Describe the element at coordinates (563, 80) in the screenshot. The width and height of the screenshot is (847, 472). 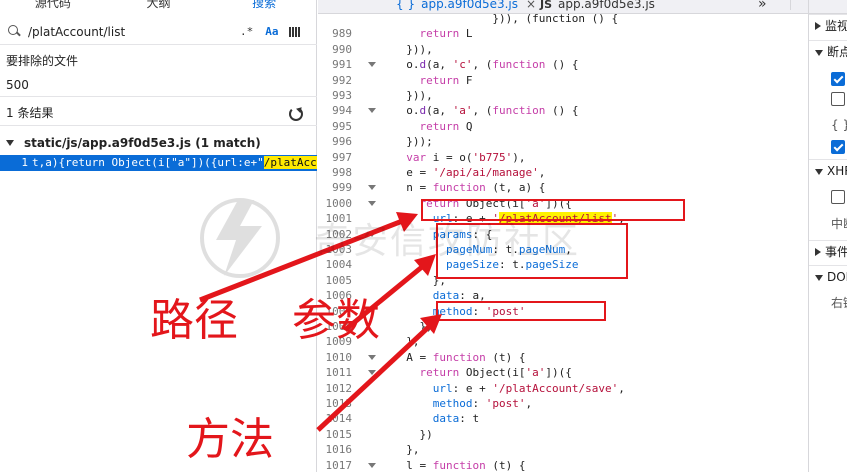
I see `code-line: 992 return F` at that location.